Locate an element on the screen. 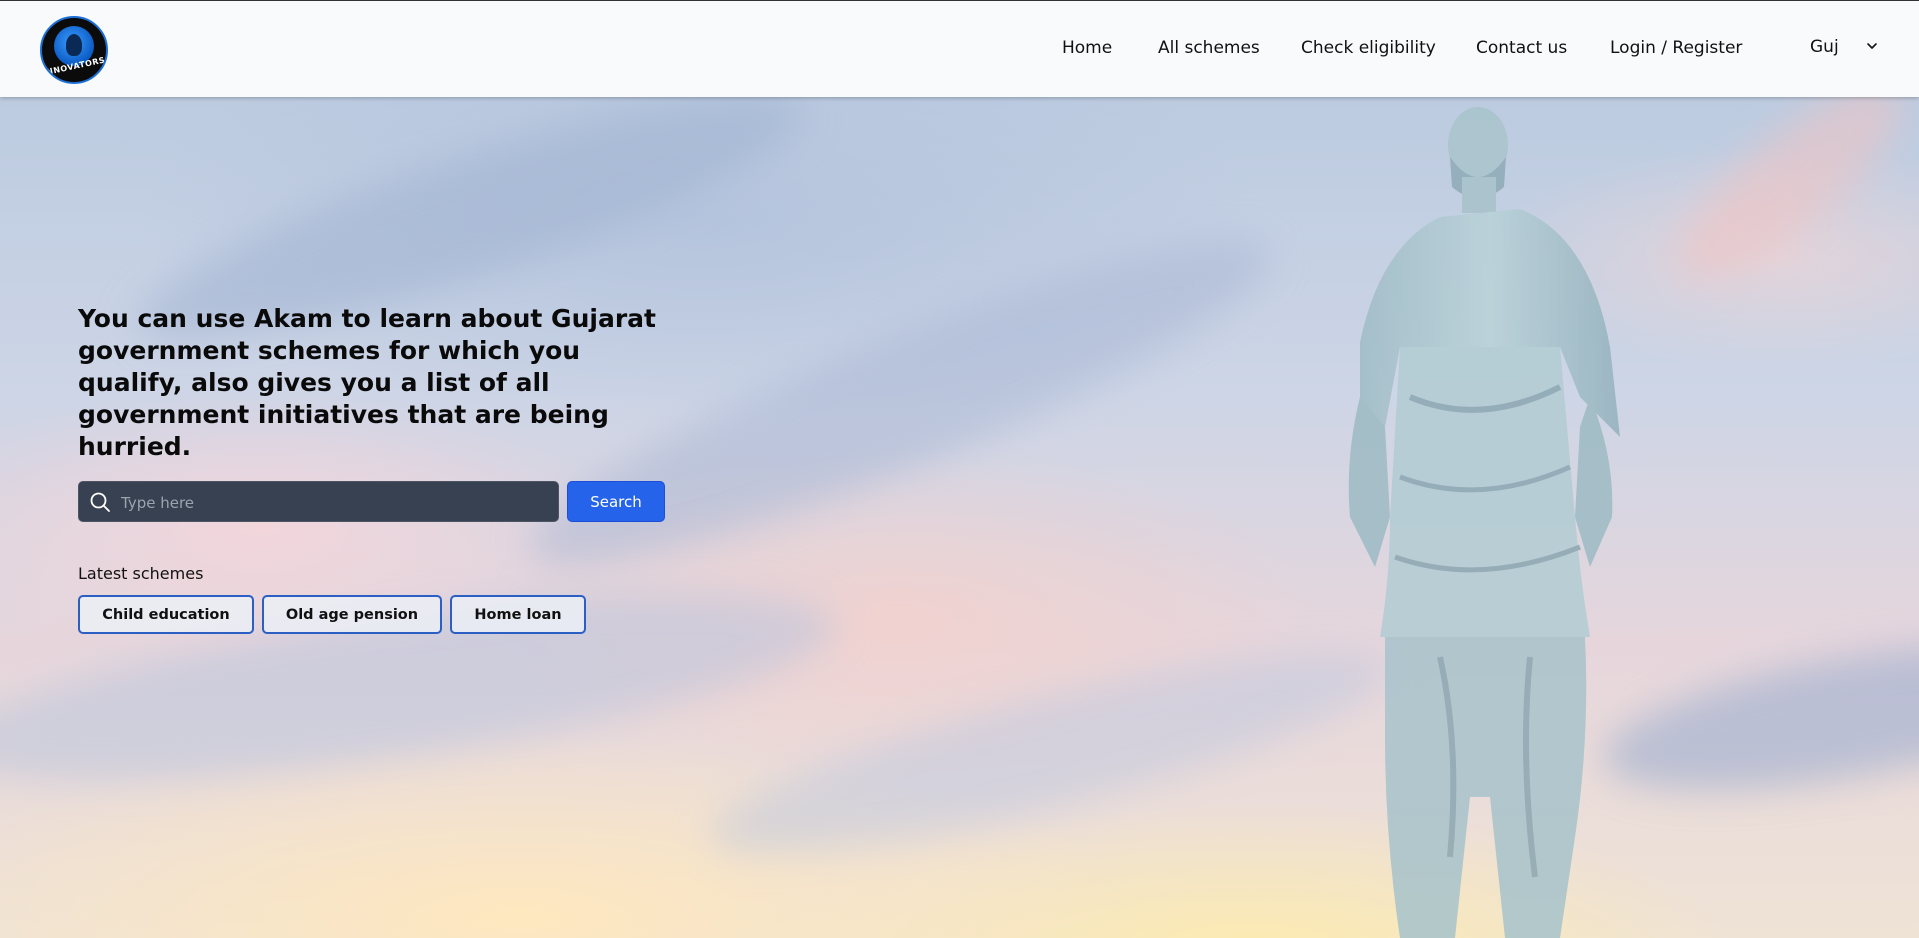  chevron-down-icon is located at coordinates (1872, 46).